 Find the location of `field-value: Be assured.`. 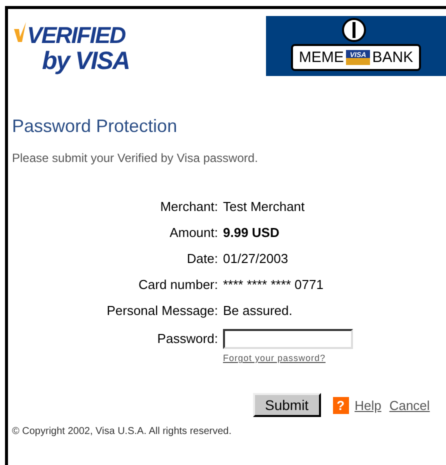

field-value: Be assured. is located at coordinates (258, 310).